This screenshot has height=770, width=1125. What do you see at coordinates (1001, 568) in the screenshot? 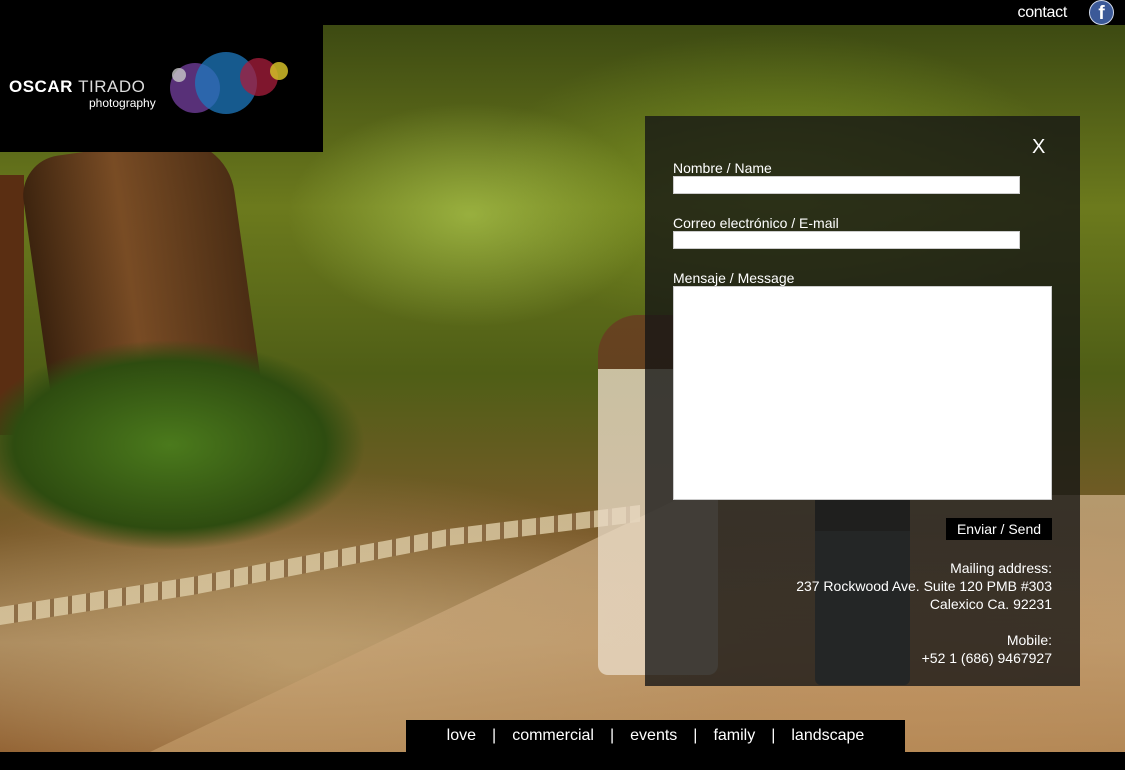
I see `mailing-label: Mailing address:` at bounding box center [1001, 568].